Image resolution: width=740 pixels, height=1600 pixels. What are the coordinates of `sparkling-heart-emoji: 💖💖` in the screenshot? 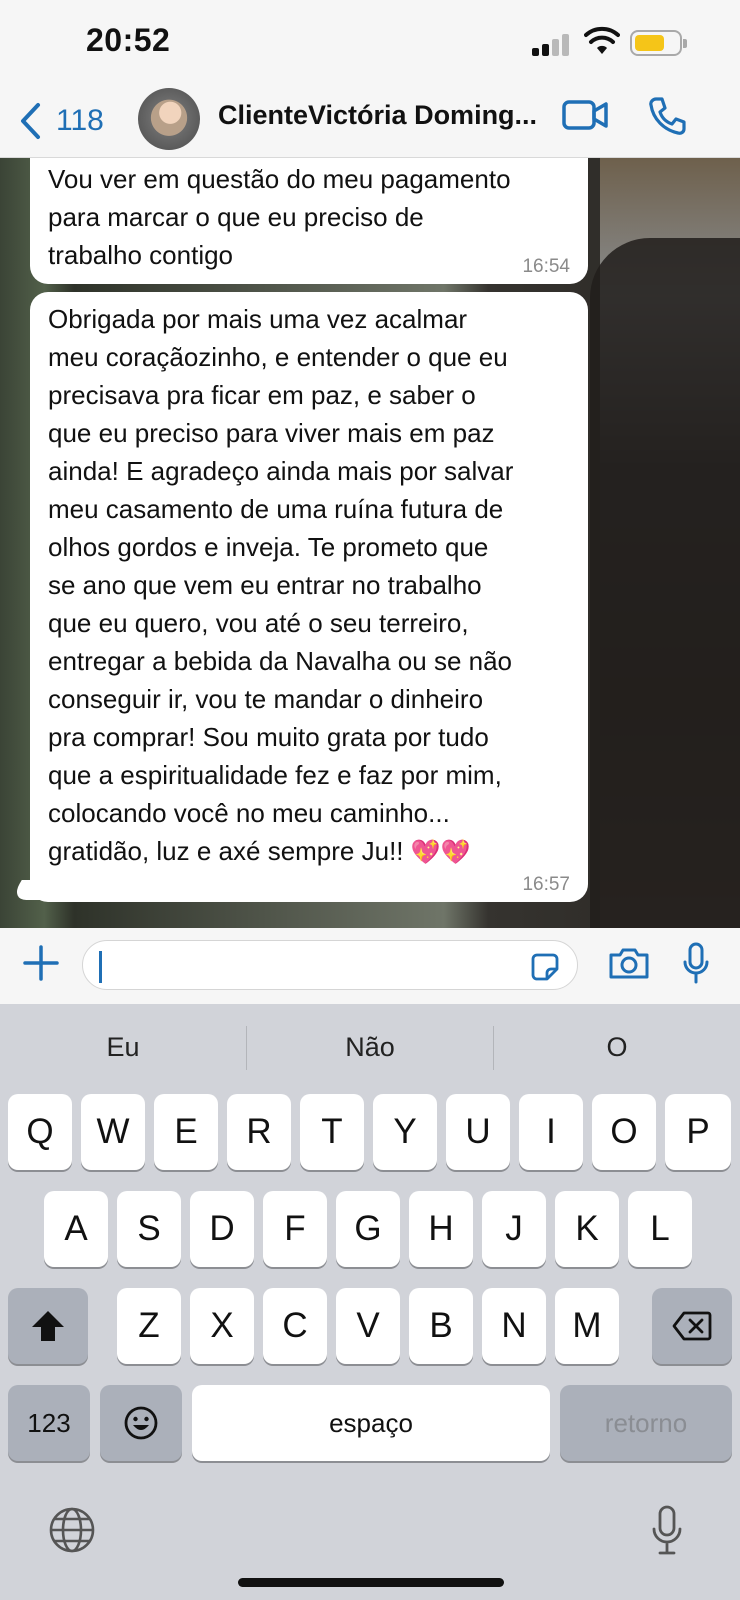 It's located at (440, 852).